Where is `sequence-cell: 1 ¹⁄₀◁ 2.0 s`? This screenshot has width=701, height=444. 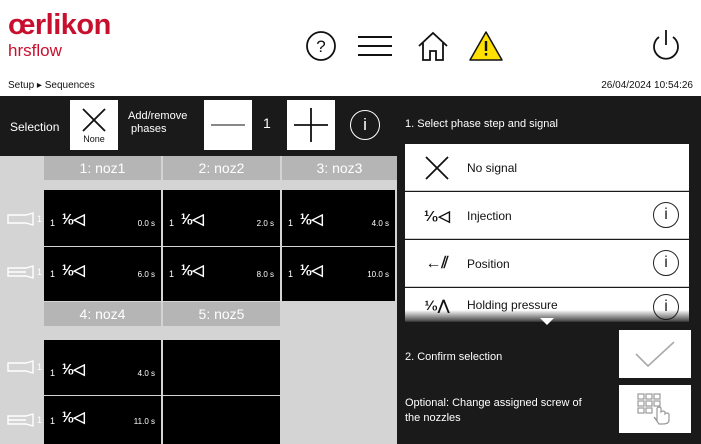 sequence-cell: 1 ¹⁄₀◁ 2.0 s is located at coordinates (221, 218).